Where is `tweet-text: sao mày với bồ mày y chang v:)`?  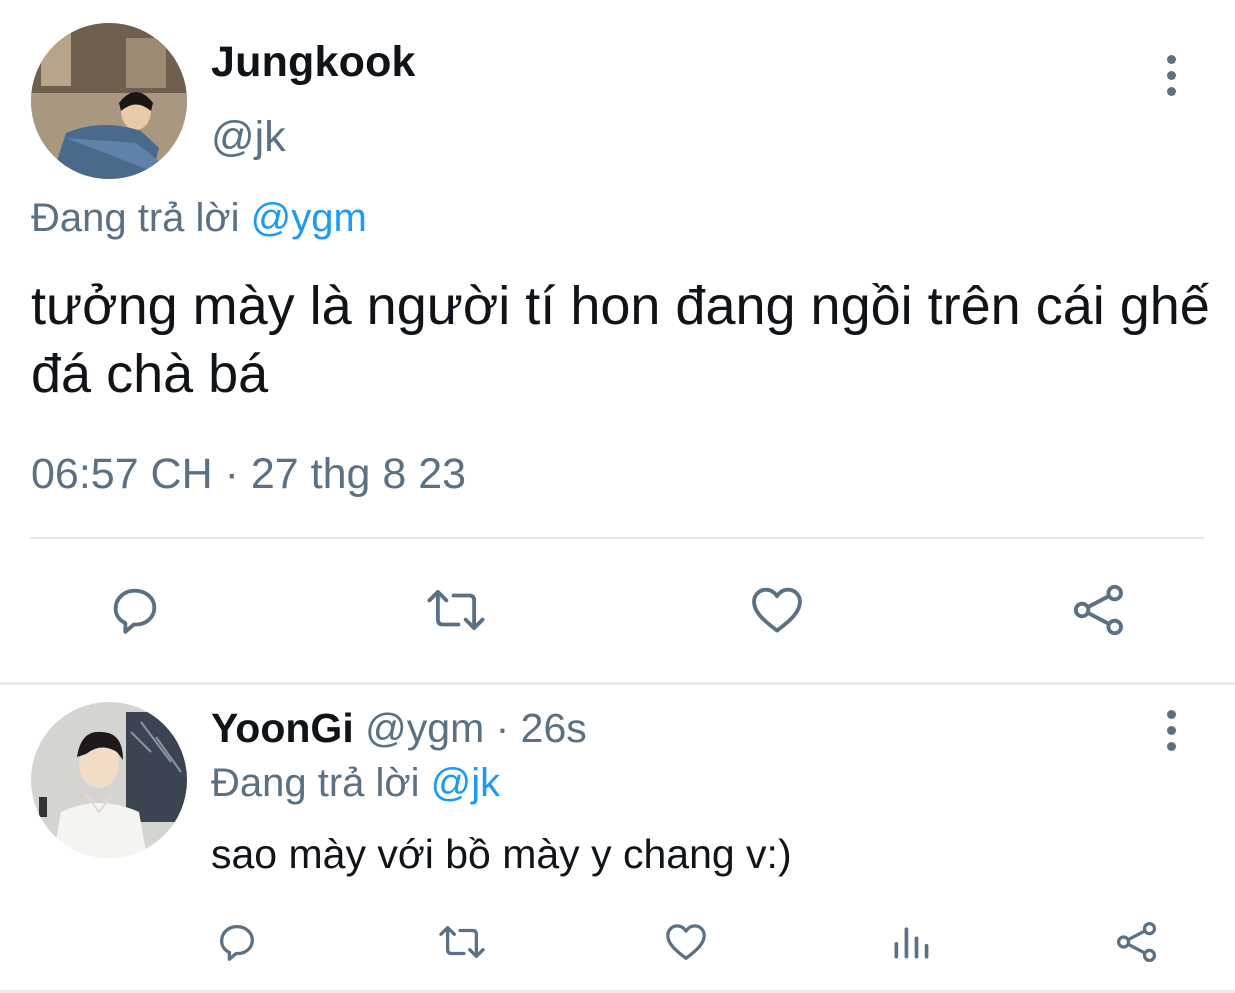 tweet-text: sao mày với bồ mày y chang v:) is located at coordinates (501, 854).